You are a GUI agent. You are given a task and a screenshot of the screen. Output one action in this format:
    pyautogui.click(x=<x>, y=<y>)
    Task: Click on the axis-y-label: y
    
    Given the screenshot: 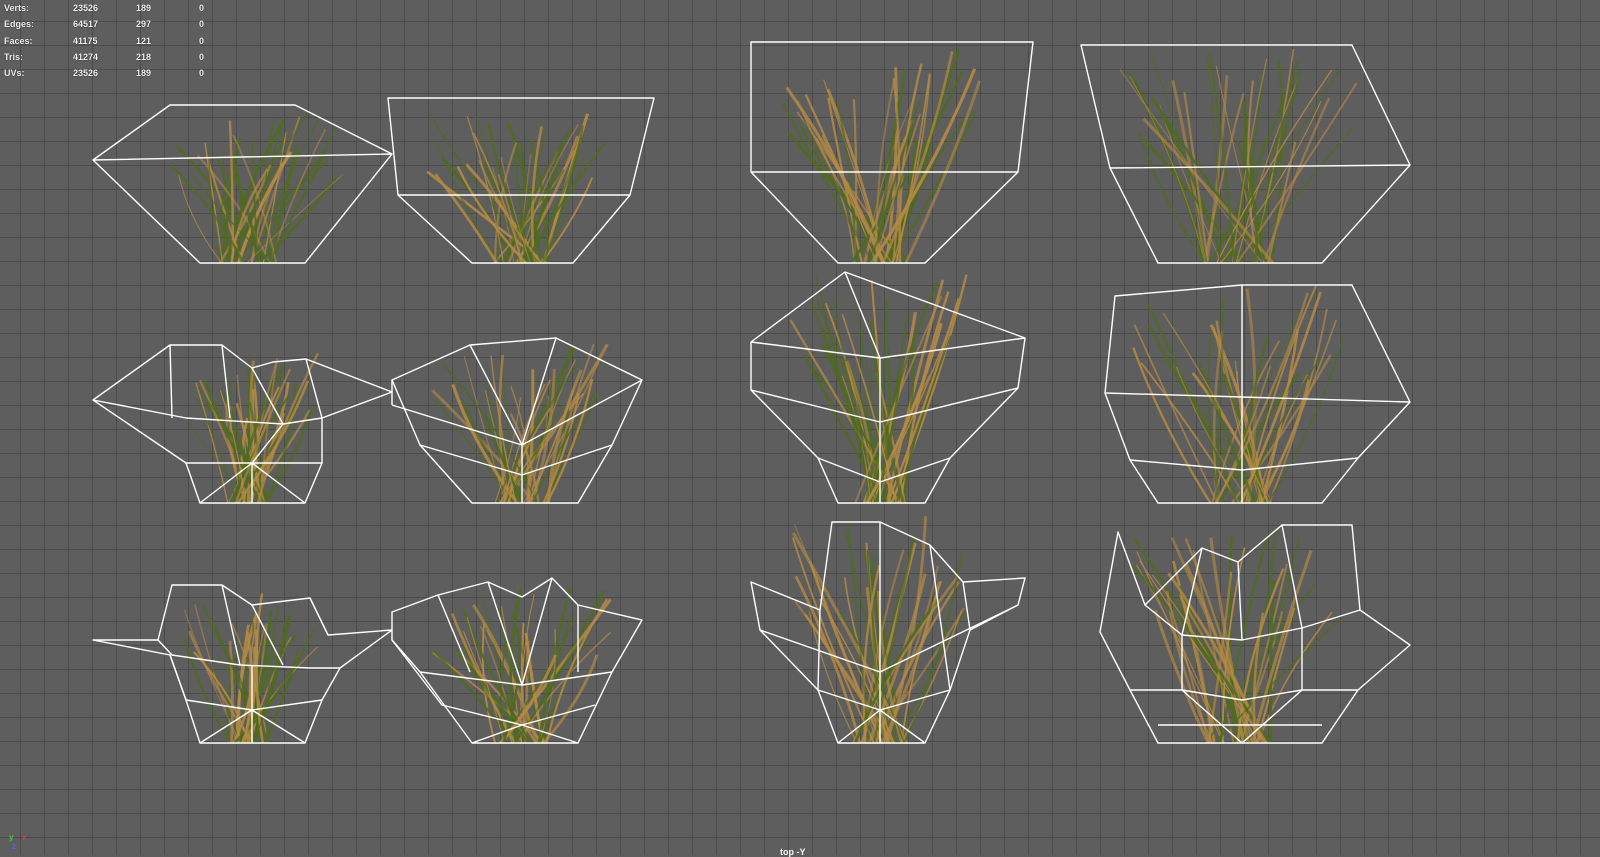 What is the action you would take?
    pyautogui.click(x=11, y=837)
    